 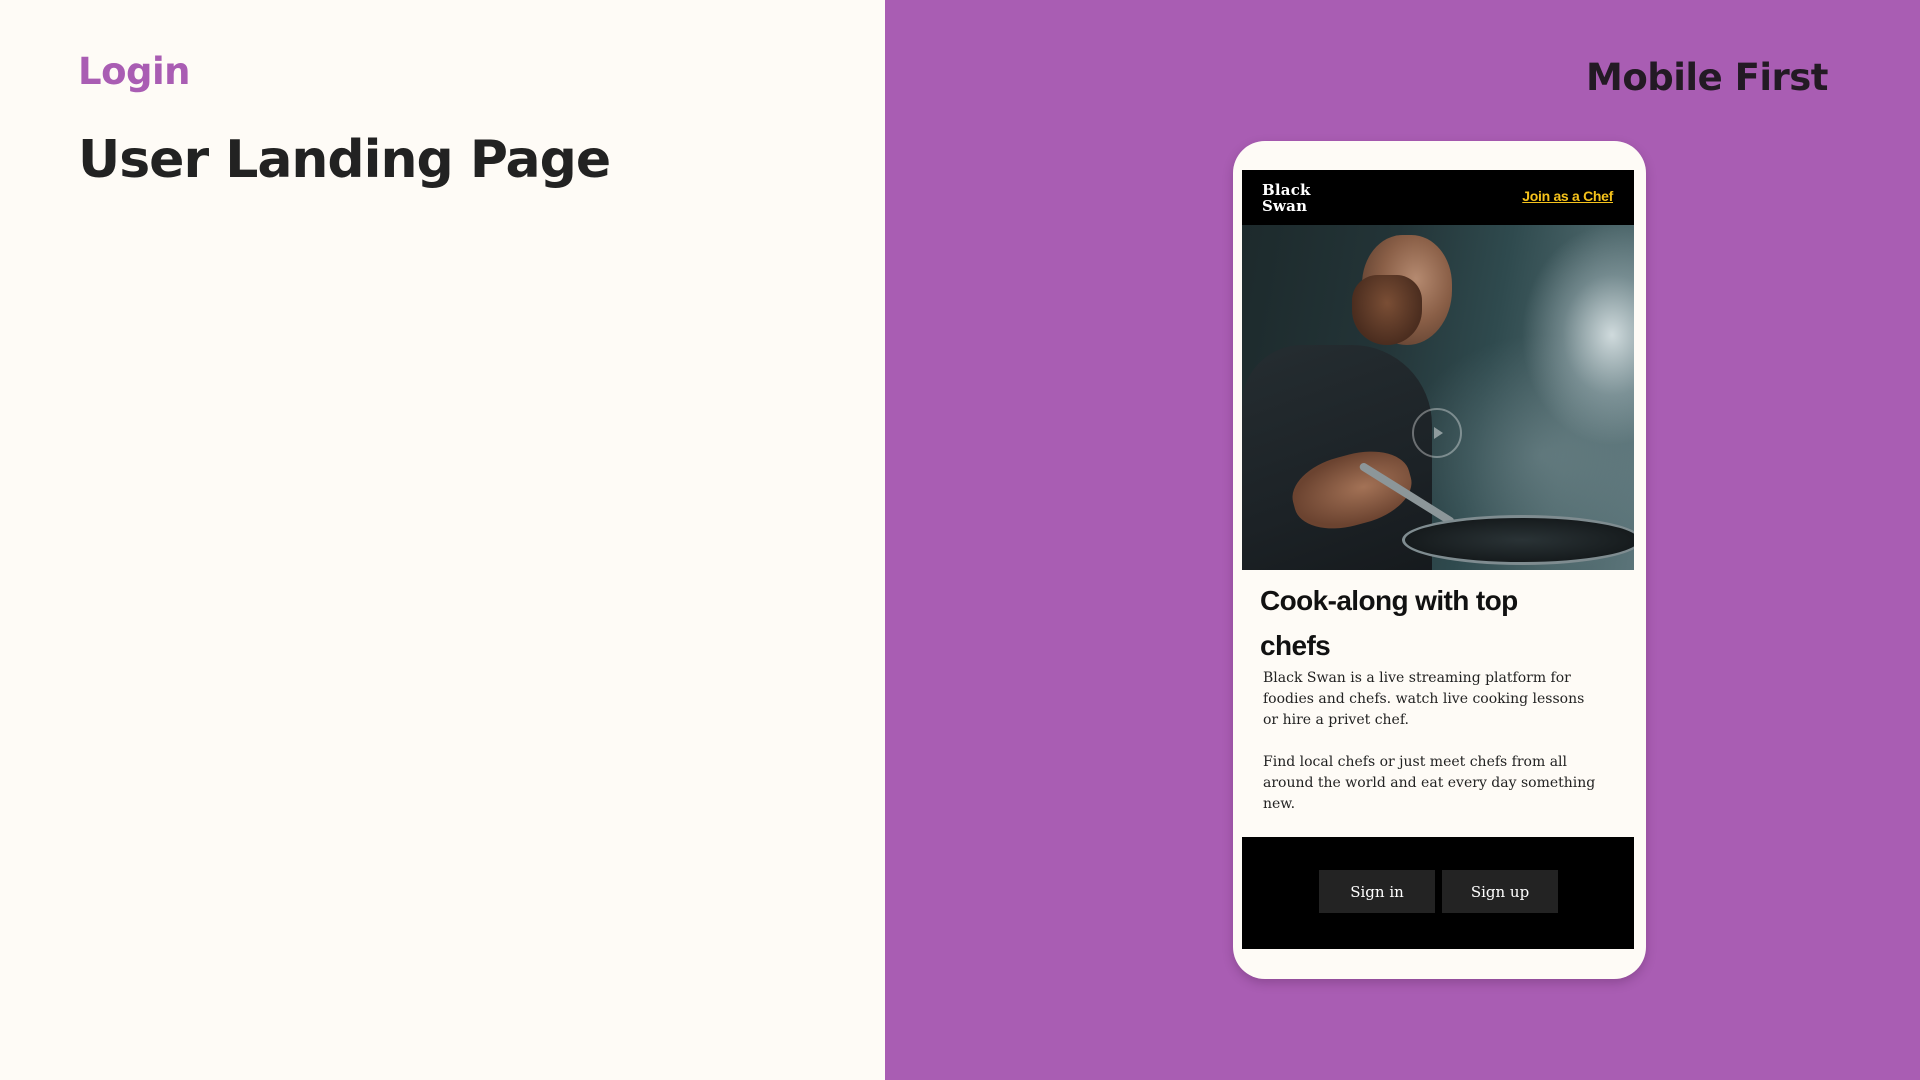 I want to click on page-title: User Landing Page, so click(x=344, y=160).